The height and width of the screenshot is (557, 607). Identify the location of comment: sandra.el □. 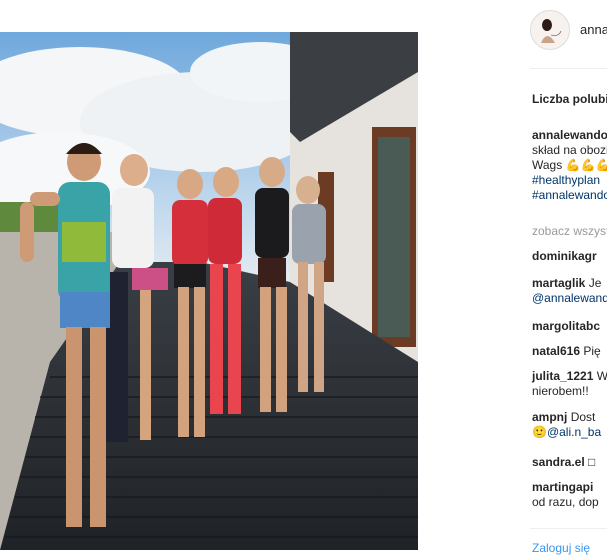
(569, 462).